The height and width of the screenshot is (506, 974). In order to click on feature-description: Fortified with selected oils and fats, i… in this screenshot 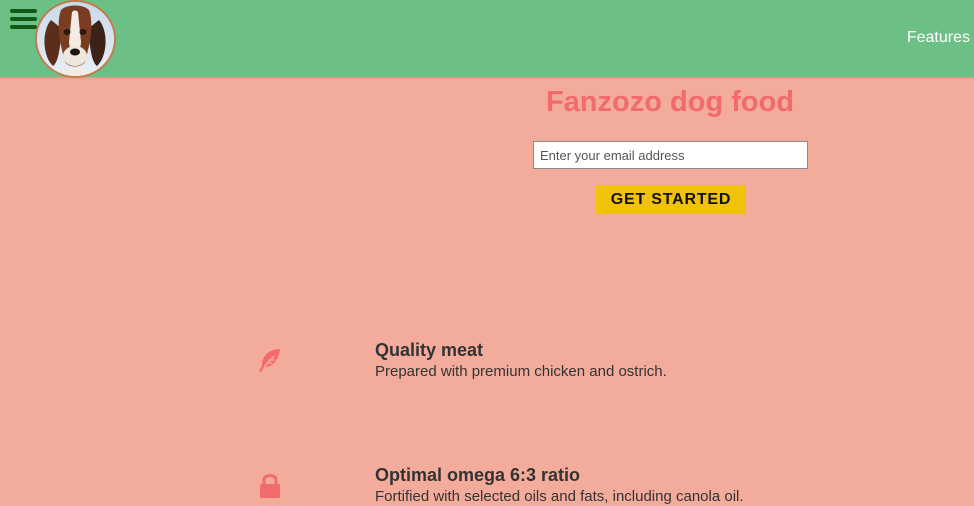, I will do `click(559, 496)`.